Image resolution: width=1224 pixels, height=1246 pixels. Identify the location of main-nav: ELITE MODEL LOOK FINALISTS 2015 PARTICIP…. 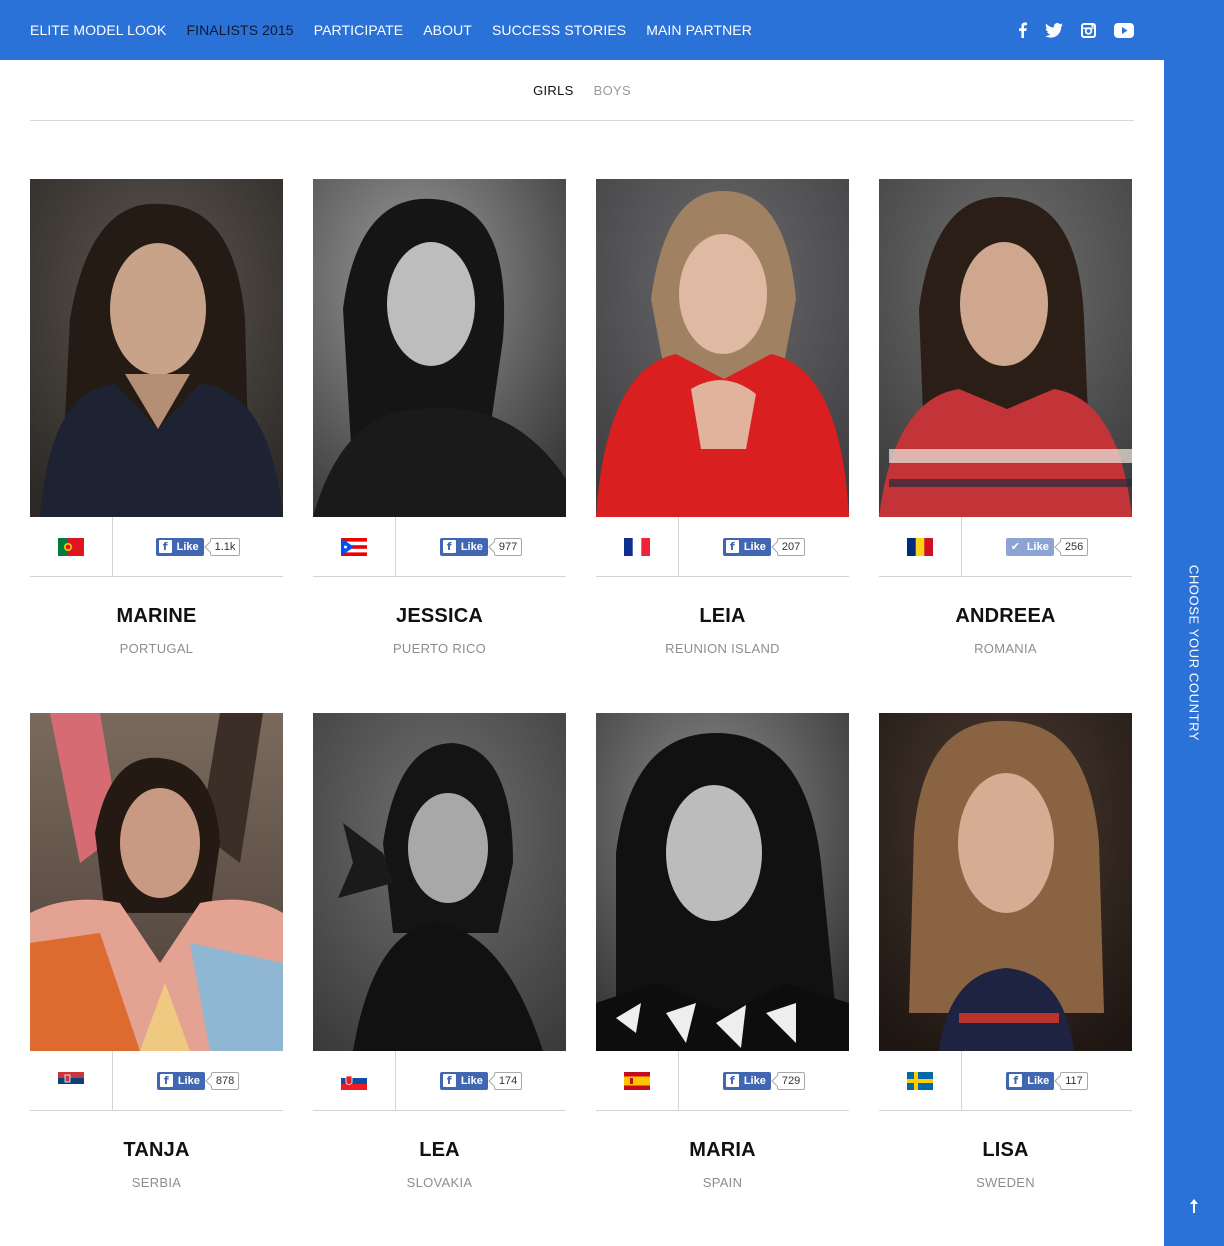
(401, 30).